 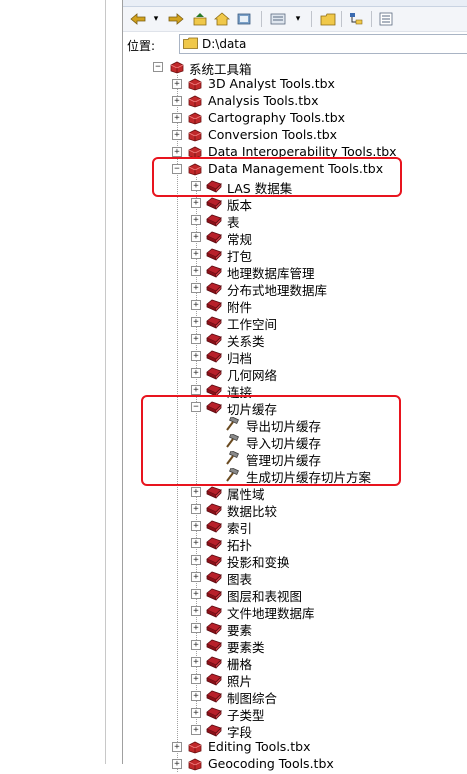 What do you see at coordinates (295, 679) in the screenshot?
I see `tree-node: + 照片` at bounding box center [295, 679].